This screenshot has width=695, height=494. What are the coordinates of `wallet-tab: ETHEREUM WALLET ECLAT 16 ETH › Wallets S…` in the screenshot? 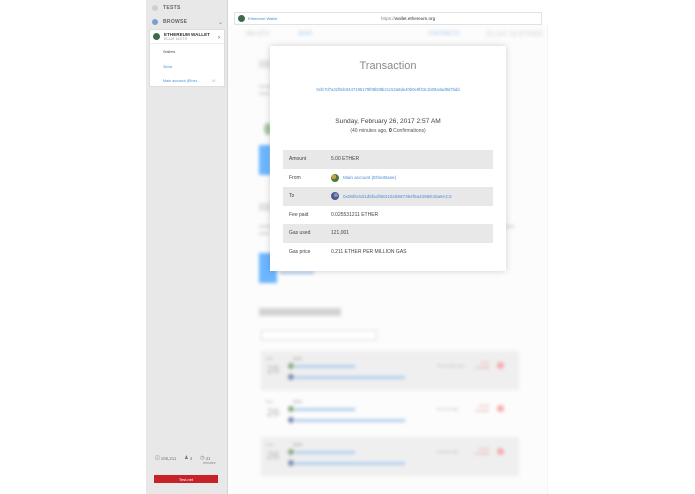 It's located at (187, 58).